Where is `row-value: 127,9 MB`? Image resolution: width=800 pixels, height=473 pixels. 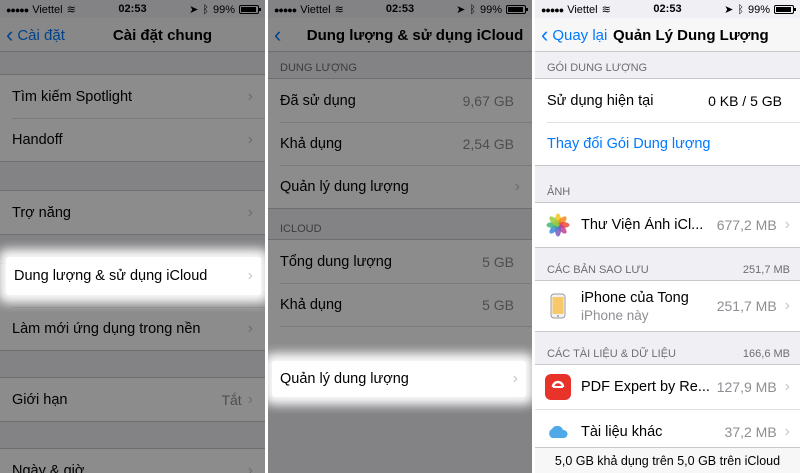
row-value: 127,9 MB is located at coordinates (746, 387).